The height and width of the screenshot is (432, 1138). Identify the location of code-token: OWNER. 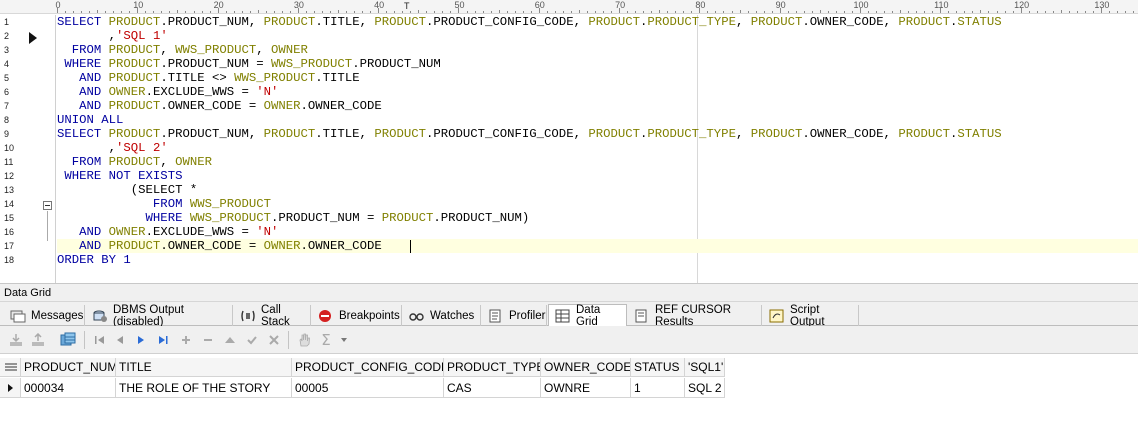
(282, 246).